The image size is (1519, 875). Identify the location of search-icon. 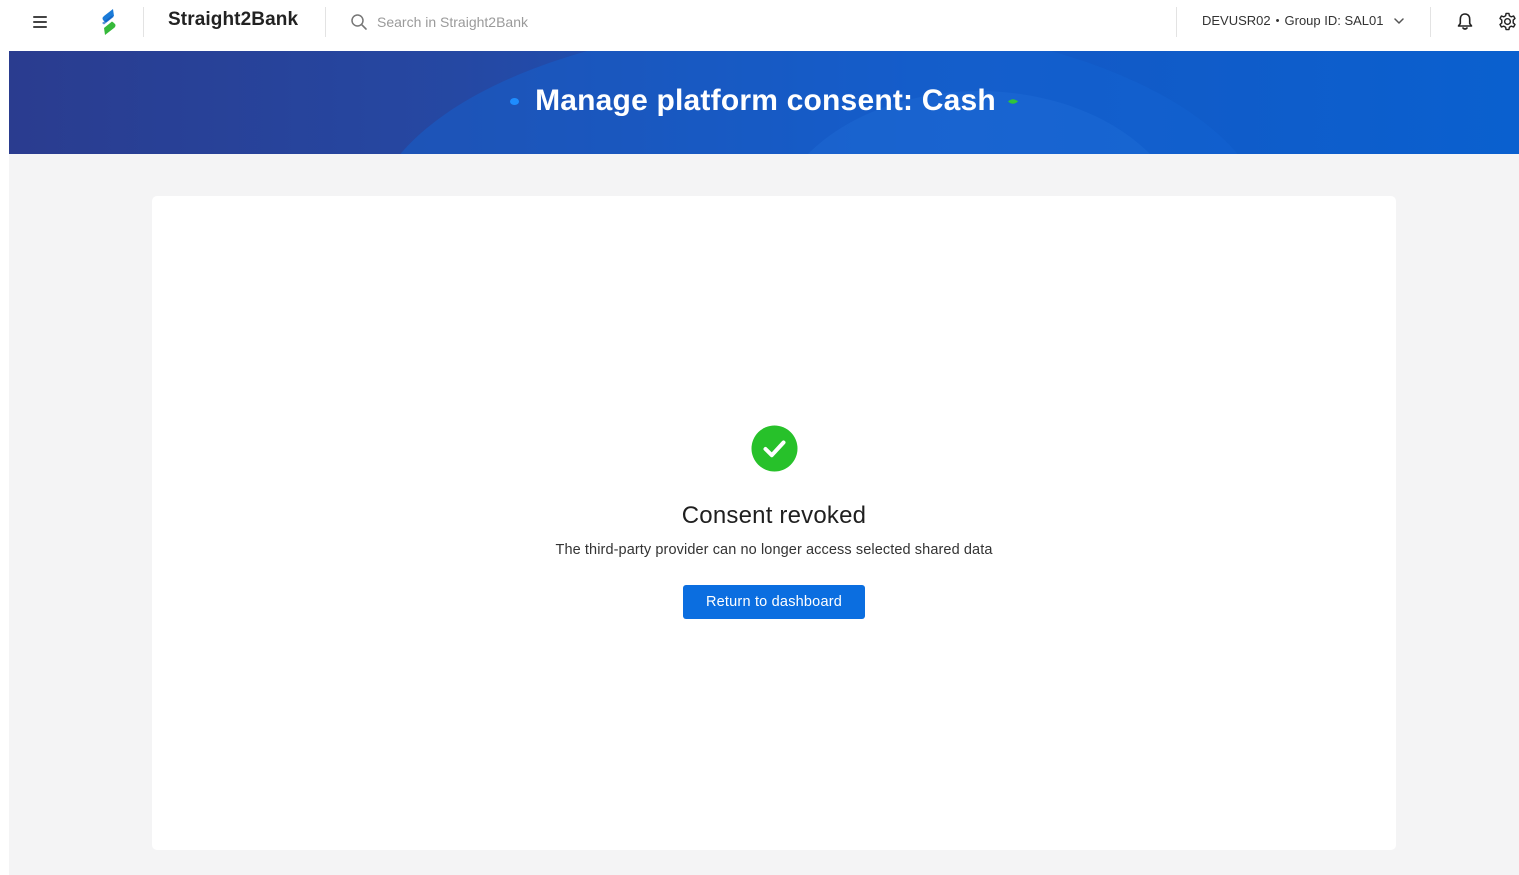
(359, 22).